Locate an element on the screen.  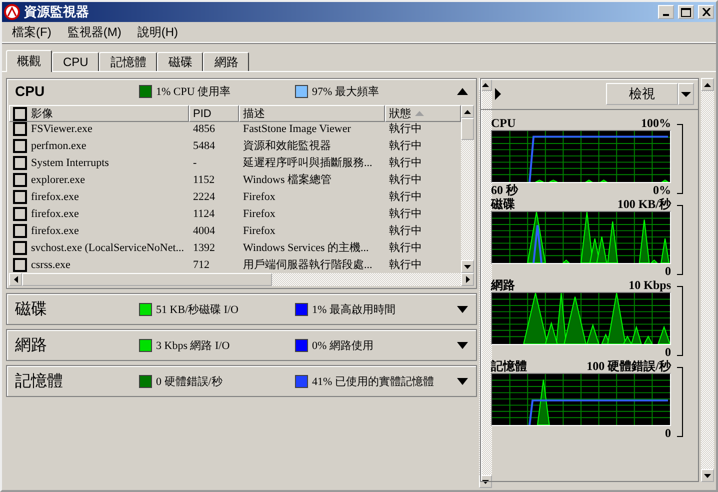
minimize-button is located at coordinates (666, 12).